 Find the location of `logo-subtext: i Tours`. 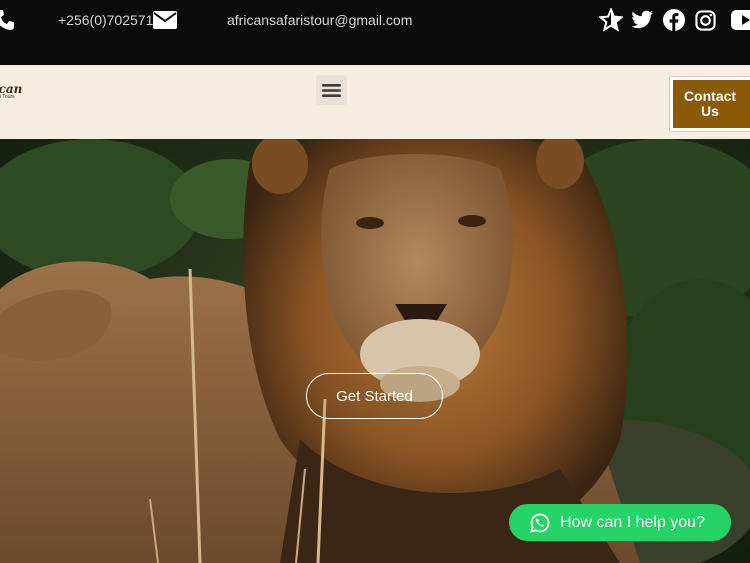

logo-subtext: i Tours is located at coordinates (7, 97).